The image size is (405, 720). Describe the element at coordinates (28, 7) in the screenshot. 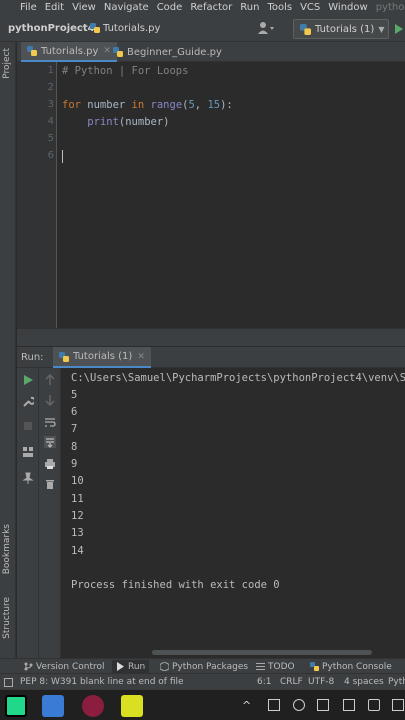

I see `menu-file: File` at that location.